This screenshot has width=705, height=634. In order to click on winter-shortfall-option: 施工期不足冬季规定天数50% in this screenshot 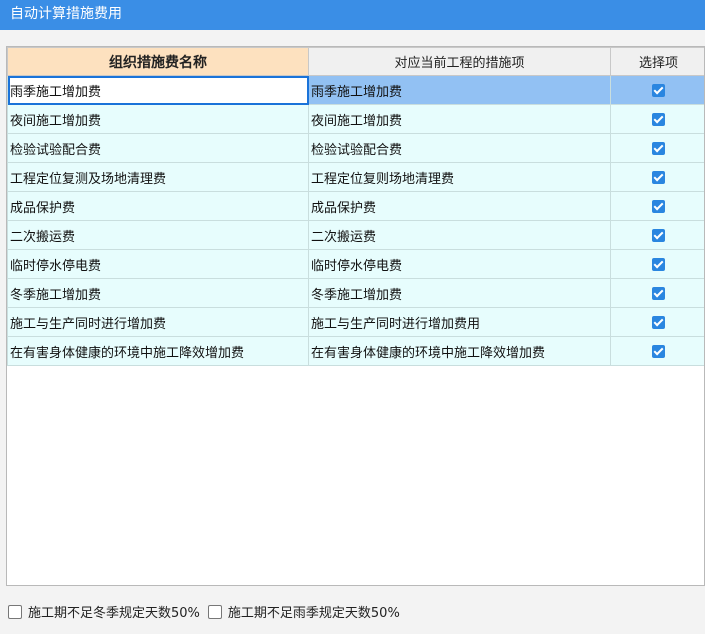, I will do `click(104, 611)`.